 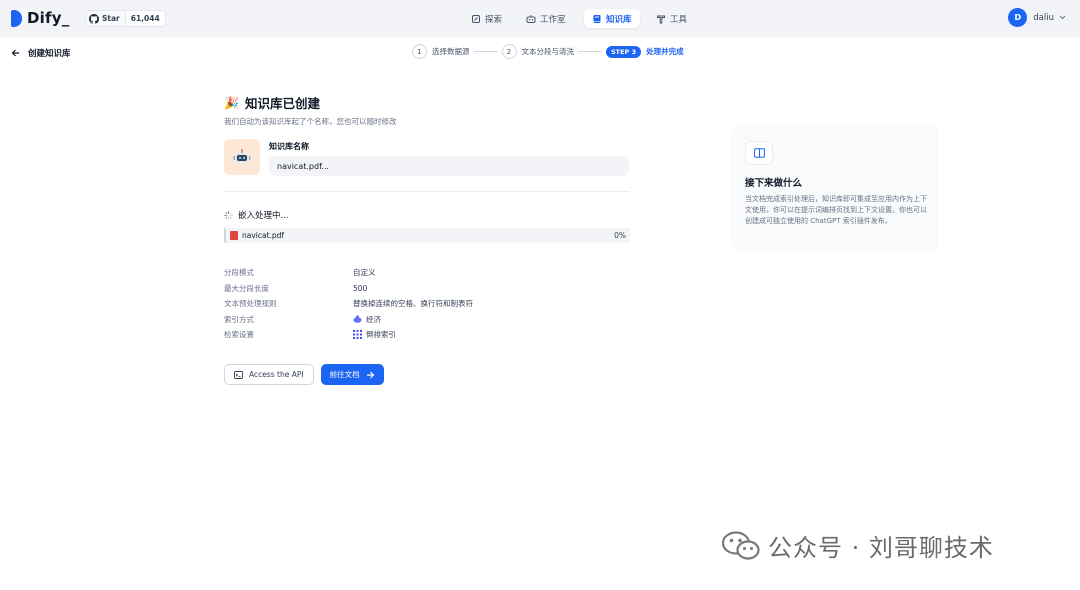 I want to click on pdf-file-icon, so click(x=234, y=235).